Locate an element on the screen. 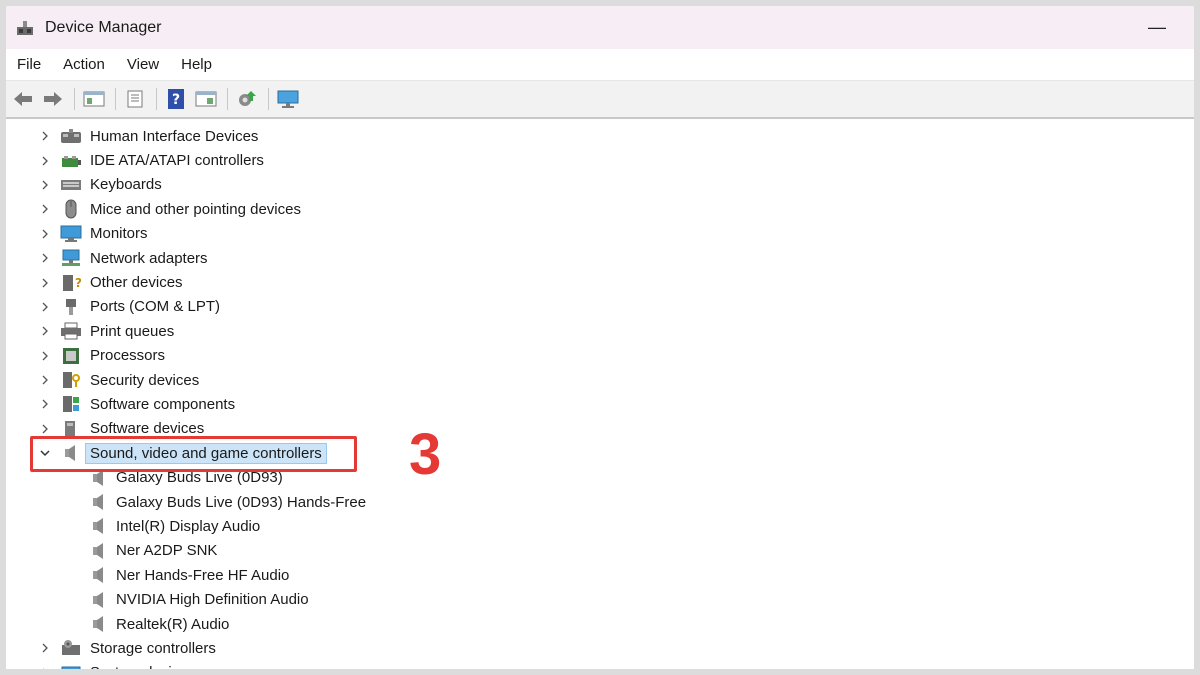 The image size is (1200, 675). tree-device-row: Ner A2DP SNK is located at coordinates (600, 551).